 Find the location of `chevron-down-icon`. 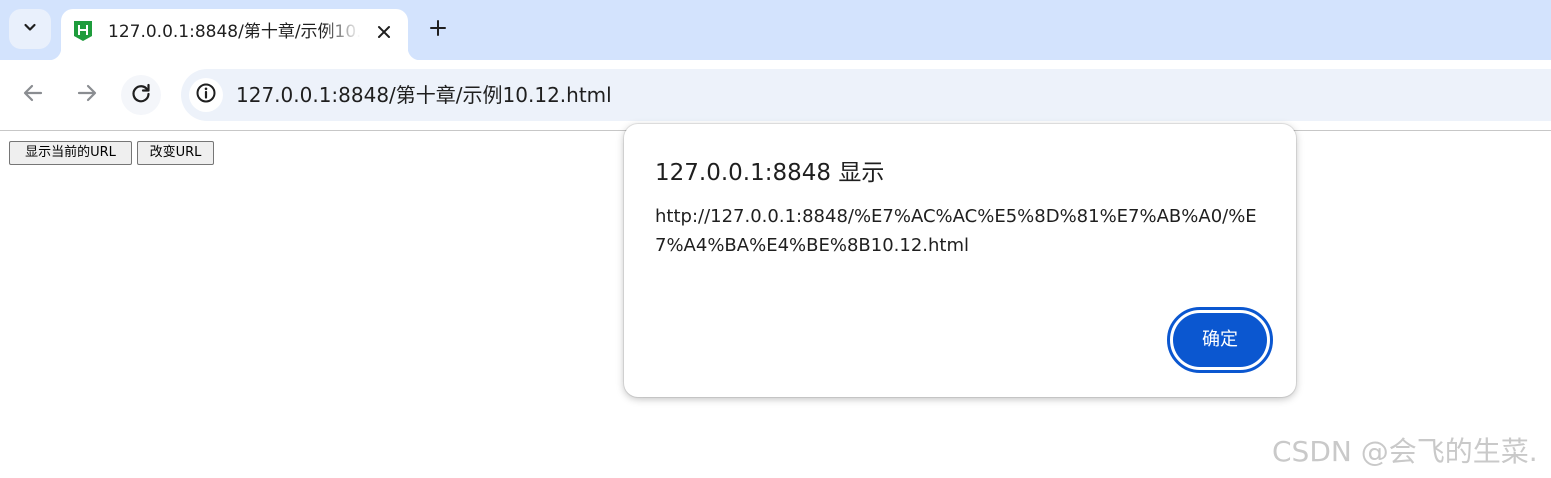

chevron-down-icon is located at coordinates (30, 29).